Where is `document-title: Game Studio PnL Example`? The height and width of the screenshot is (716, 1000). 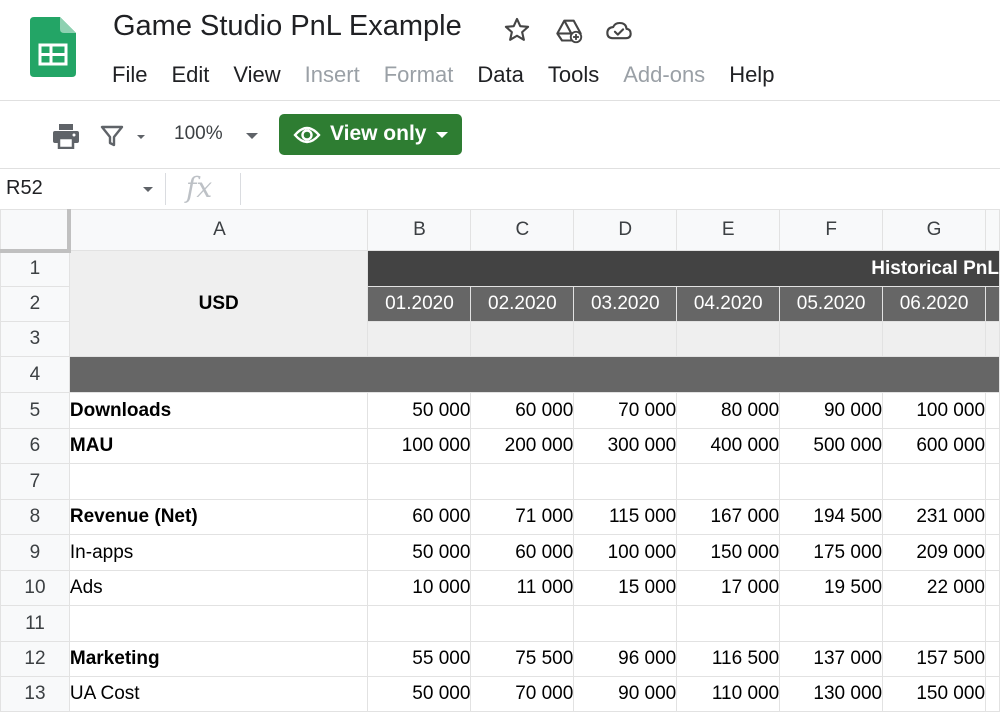 document-title: Game Studio PnL Example is located at coordinates (287, 26).